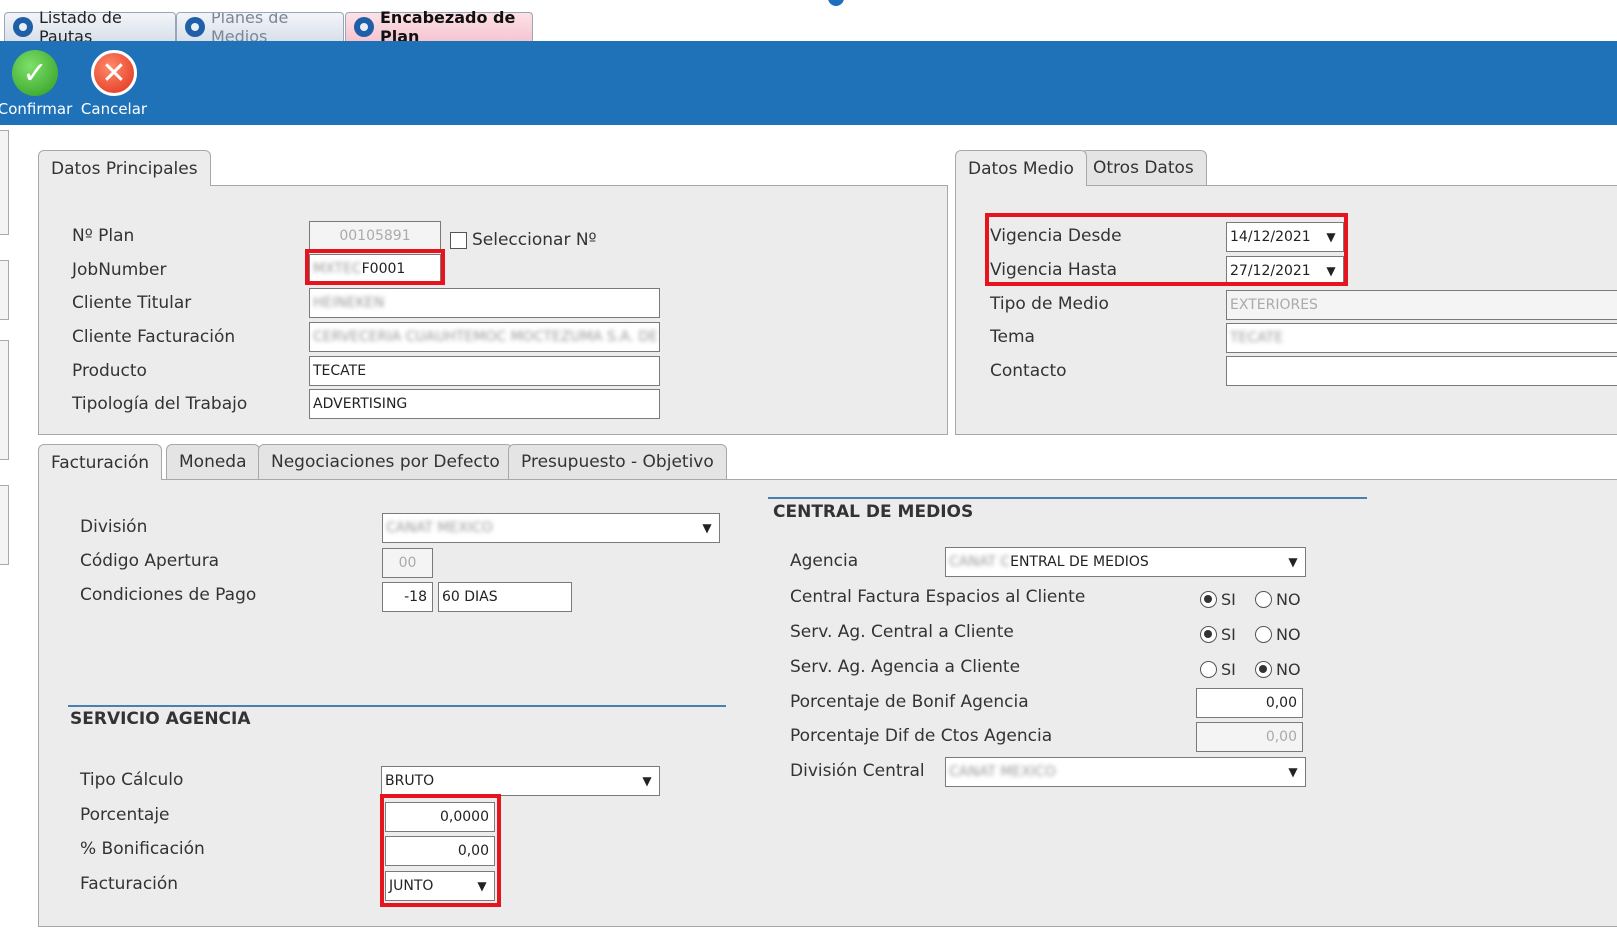  Describe the element at coordinates (35, 73) in the screenshot. I see `check-icon: ✓` at that location.